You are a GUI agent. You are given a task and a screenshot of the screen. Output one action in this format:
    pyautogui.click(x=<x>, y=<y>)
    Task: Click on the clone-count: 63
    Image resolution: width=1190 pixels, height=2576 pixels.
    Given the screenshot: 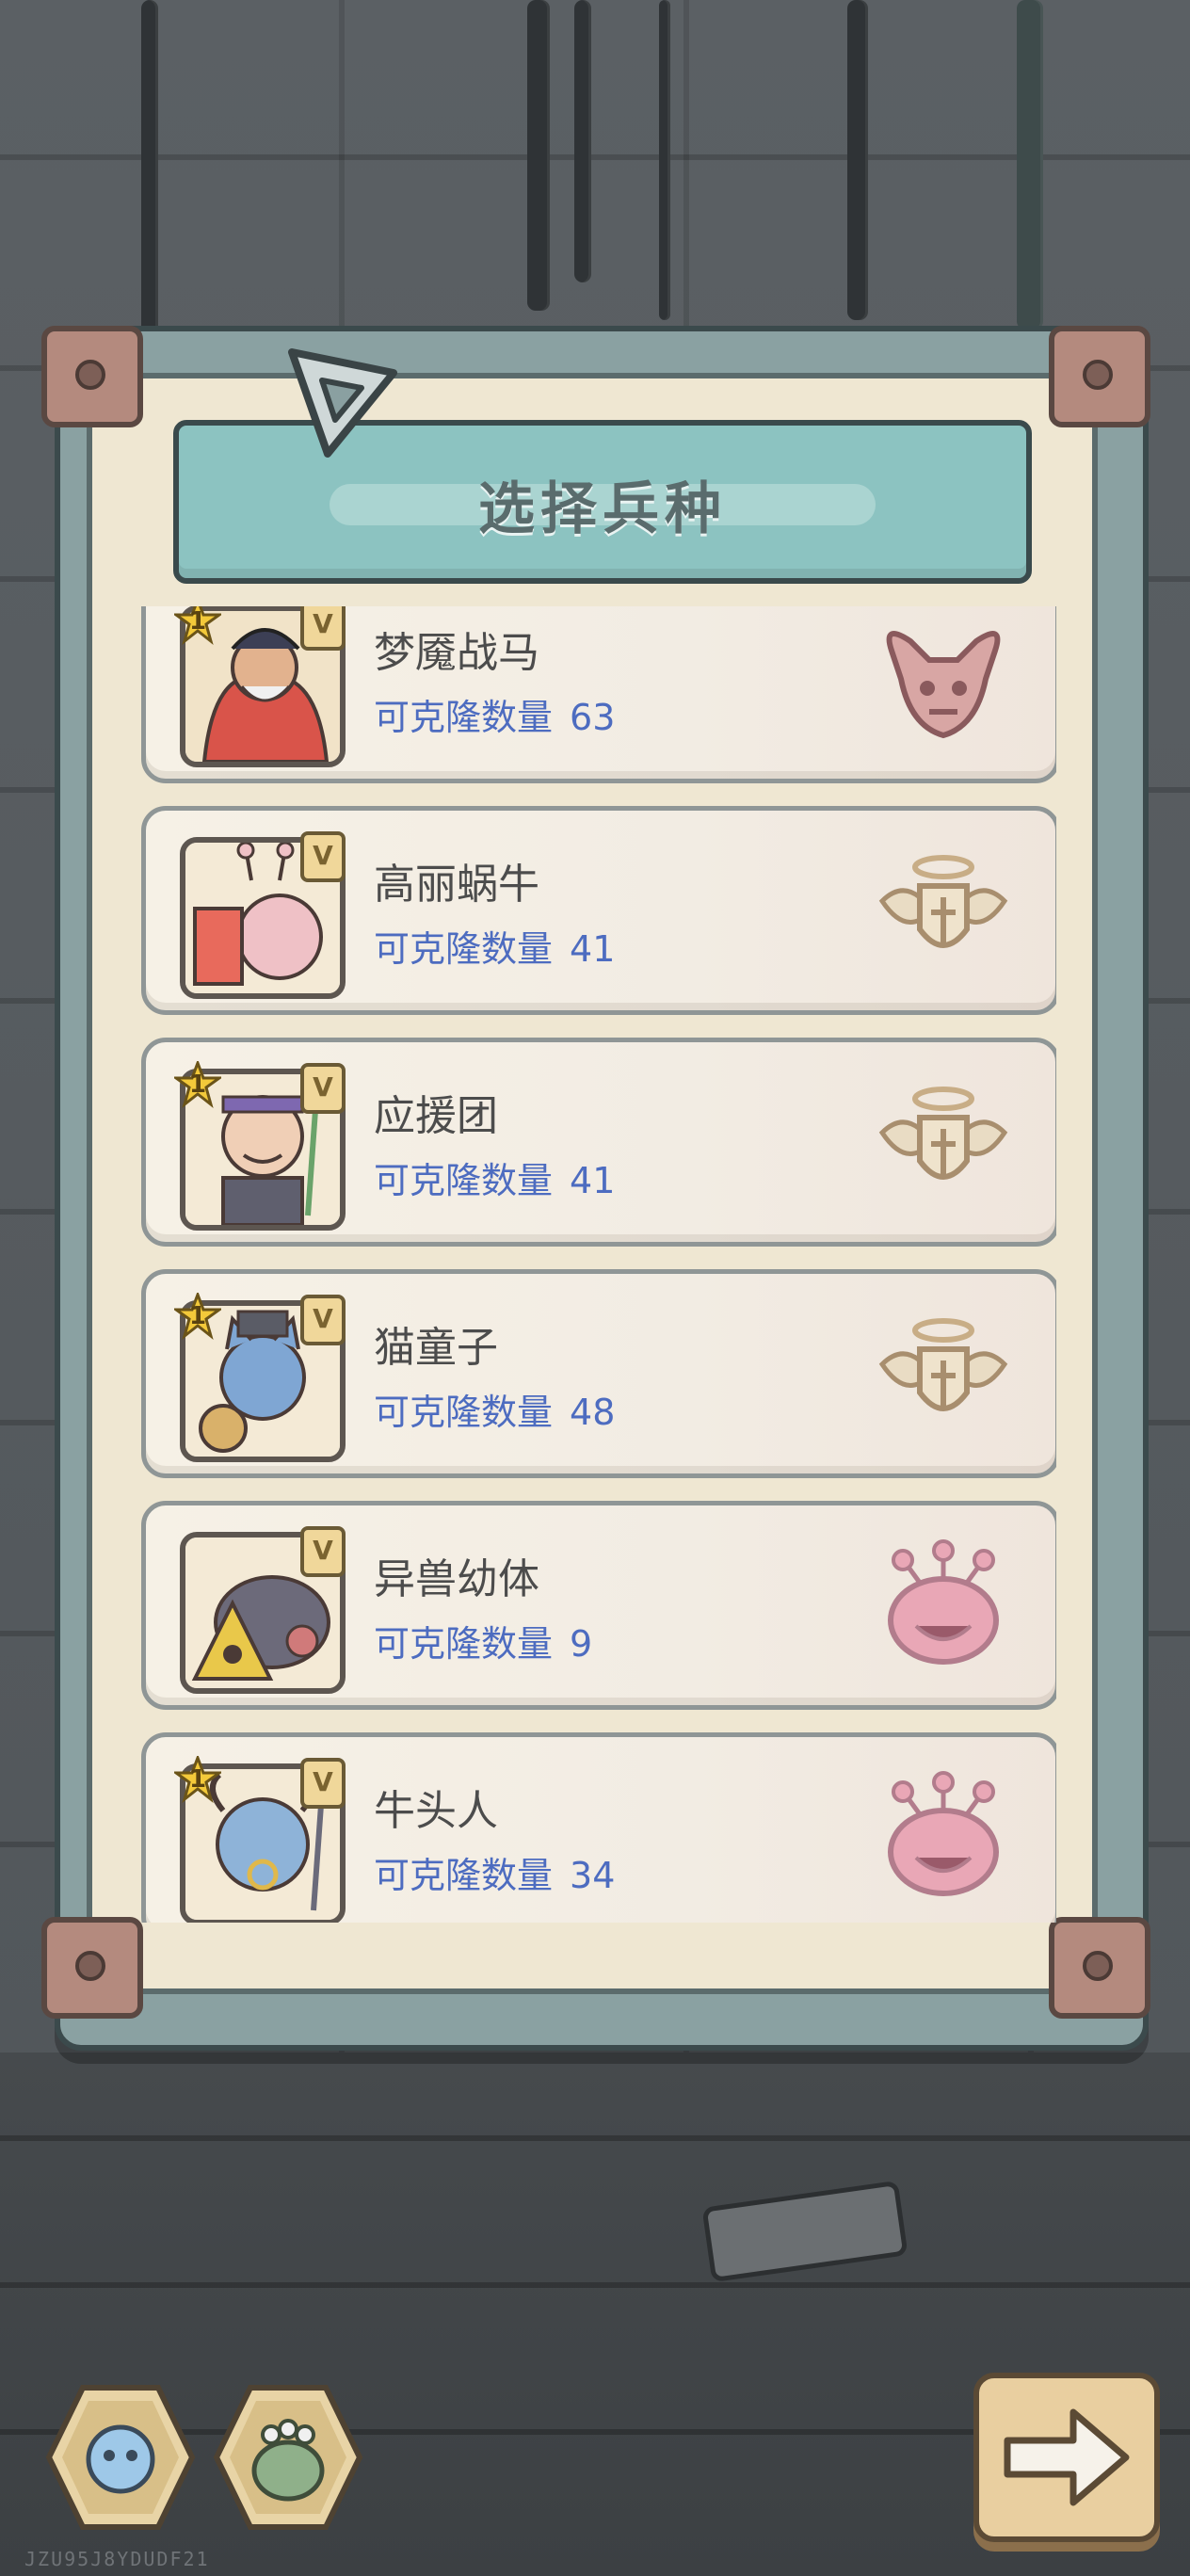 What is the action you would take?
    pyautogui.click(x=593, y=717)
    